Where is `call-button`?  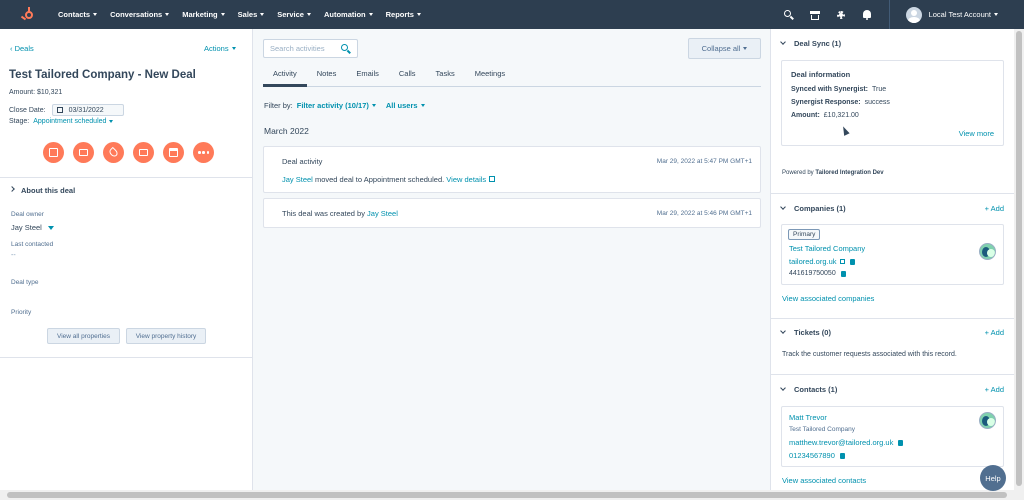 call-button is located at coordinates (113, 152).